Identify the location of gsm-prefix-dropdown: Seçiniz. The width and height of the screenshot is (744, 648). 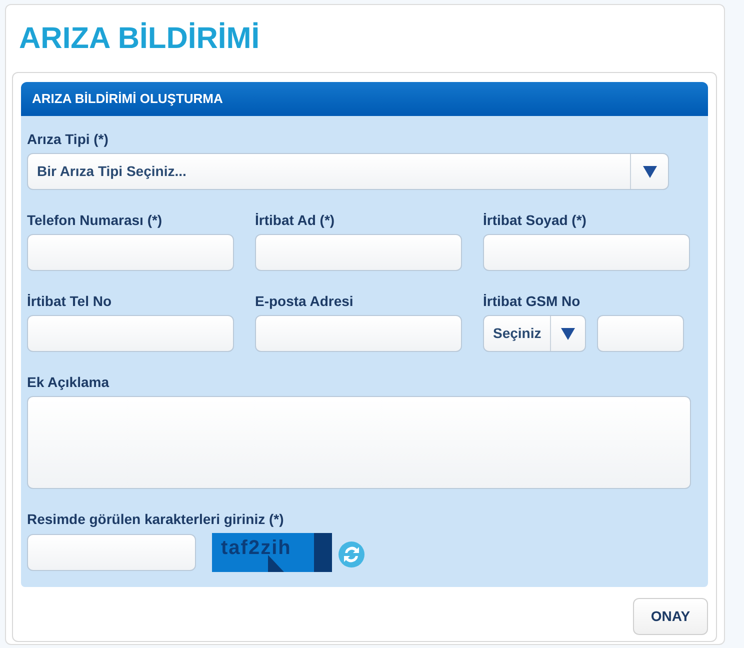
(534, 333).